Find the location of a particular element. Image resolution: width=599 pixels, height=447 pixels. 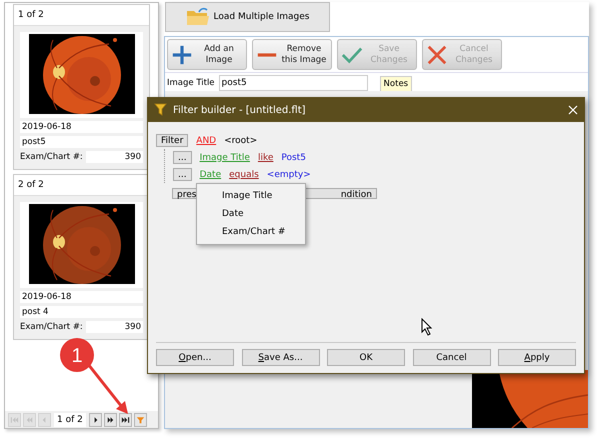

card-header: 1 of 2 is located at coordinates (81, 15).